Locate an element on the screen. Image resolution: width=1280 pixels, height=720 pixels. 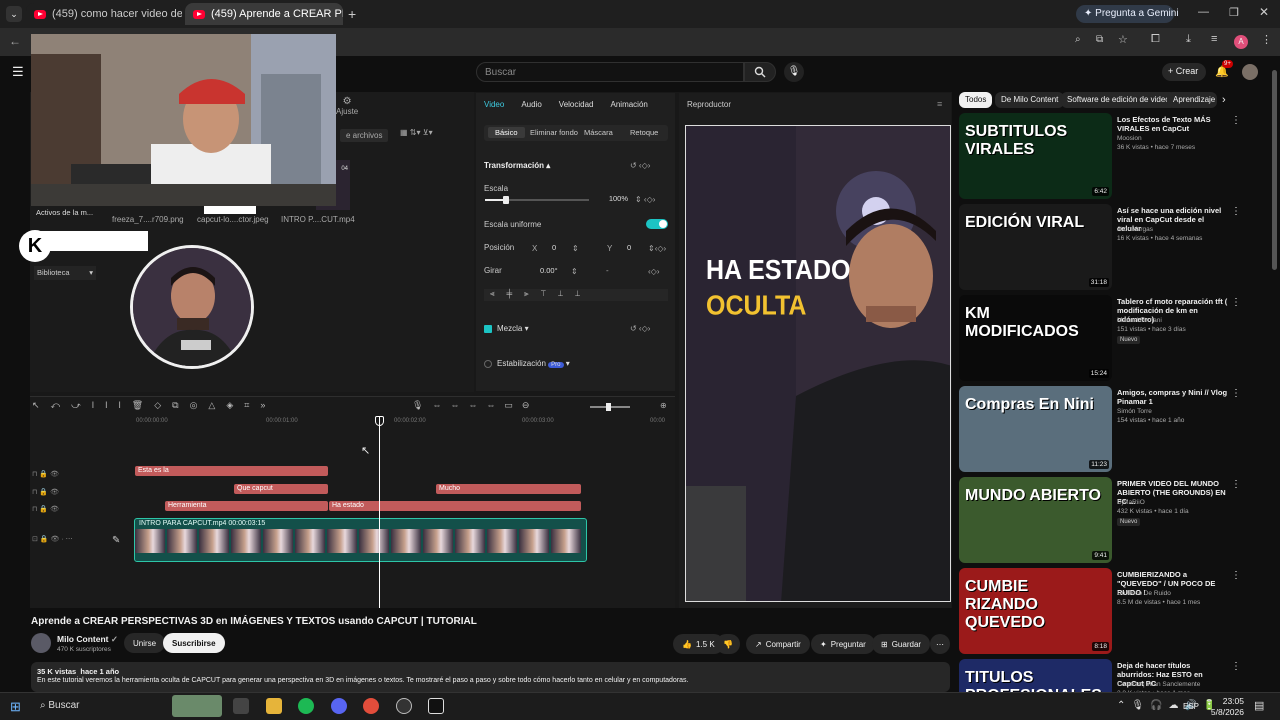
video-thumbnail: CUMBIE RIZANDO QUEVEDO 8:18 is located at coordinates (1035, 611).